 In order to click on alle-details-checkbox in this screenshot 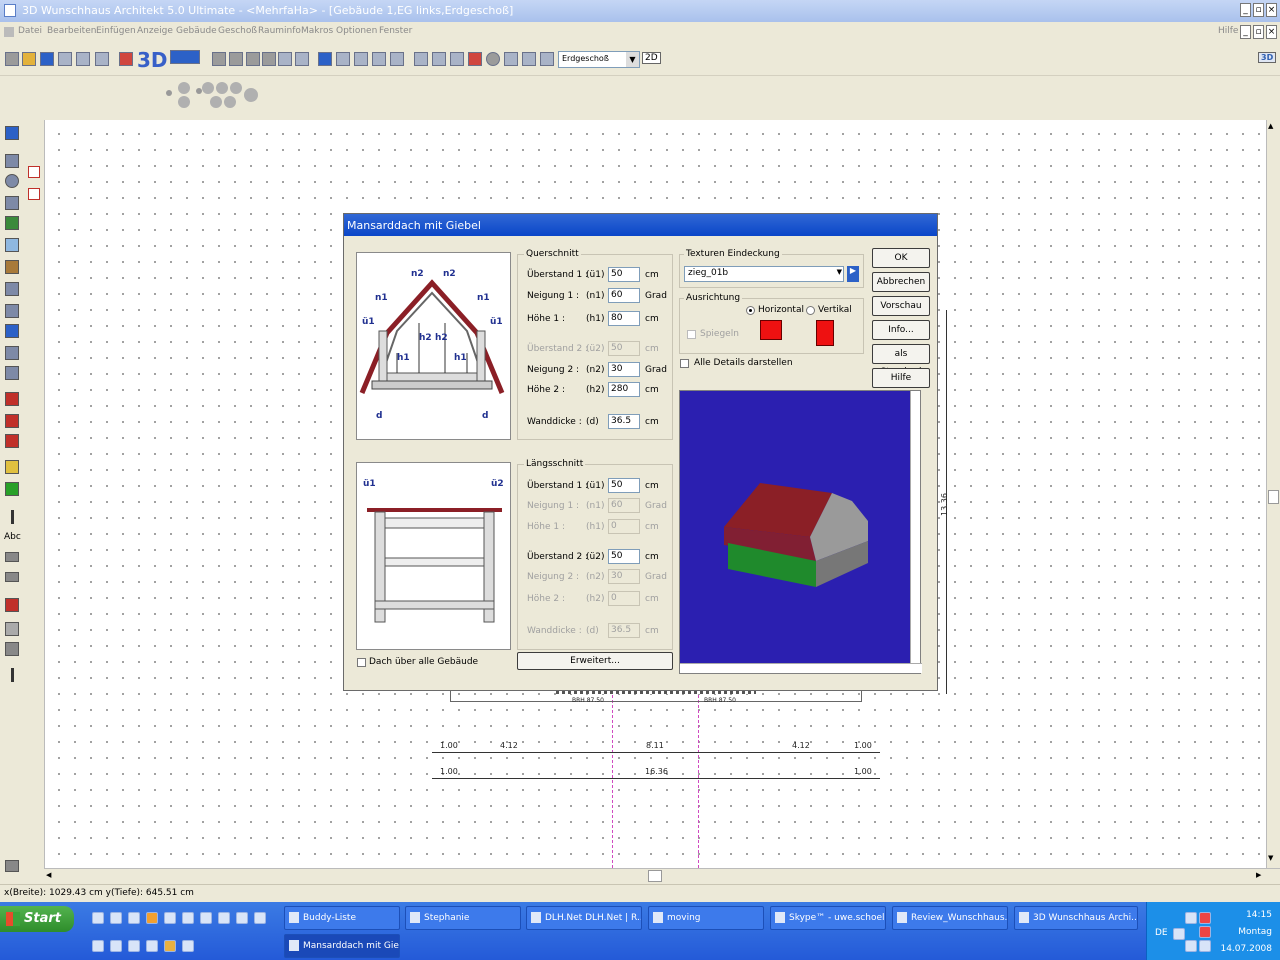, I will do `click(684, 363)`.